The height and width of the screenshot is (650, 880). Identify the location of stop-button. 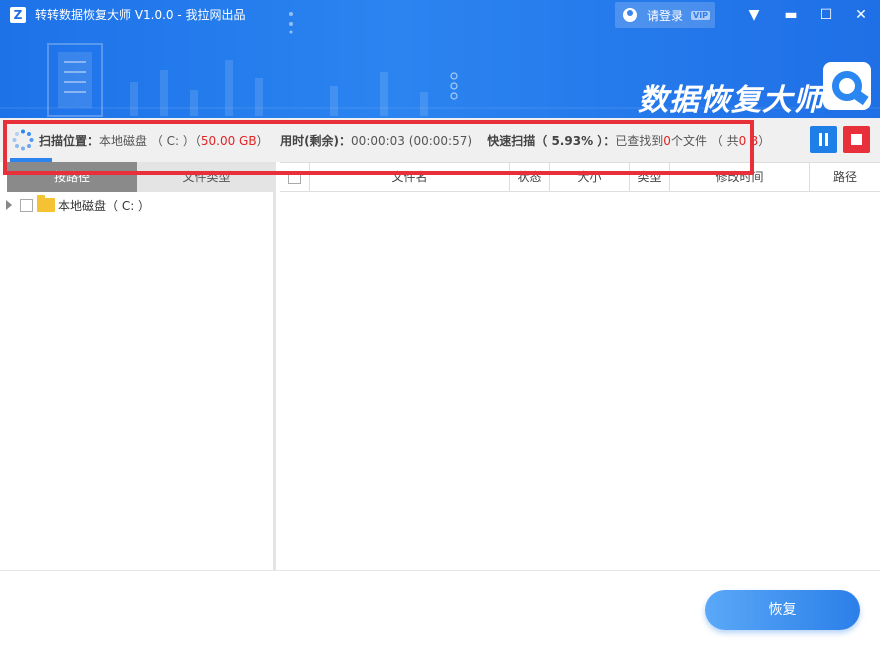
(856, 139).